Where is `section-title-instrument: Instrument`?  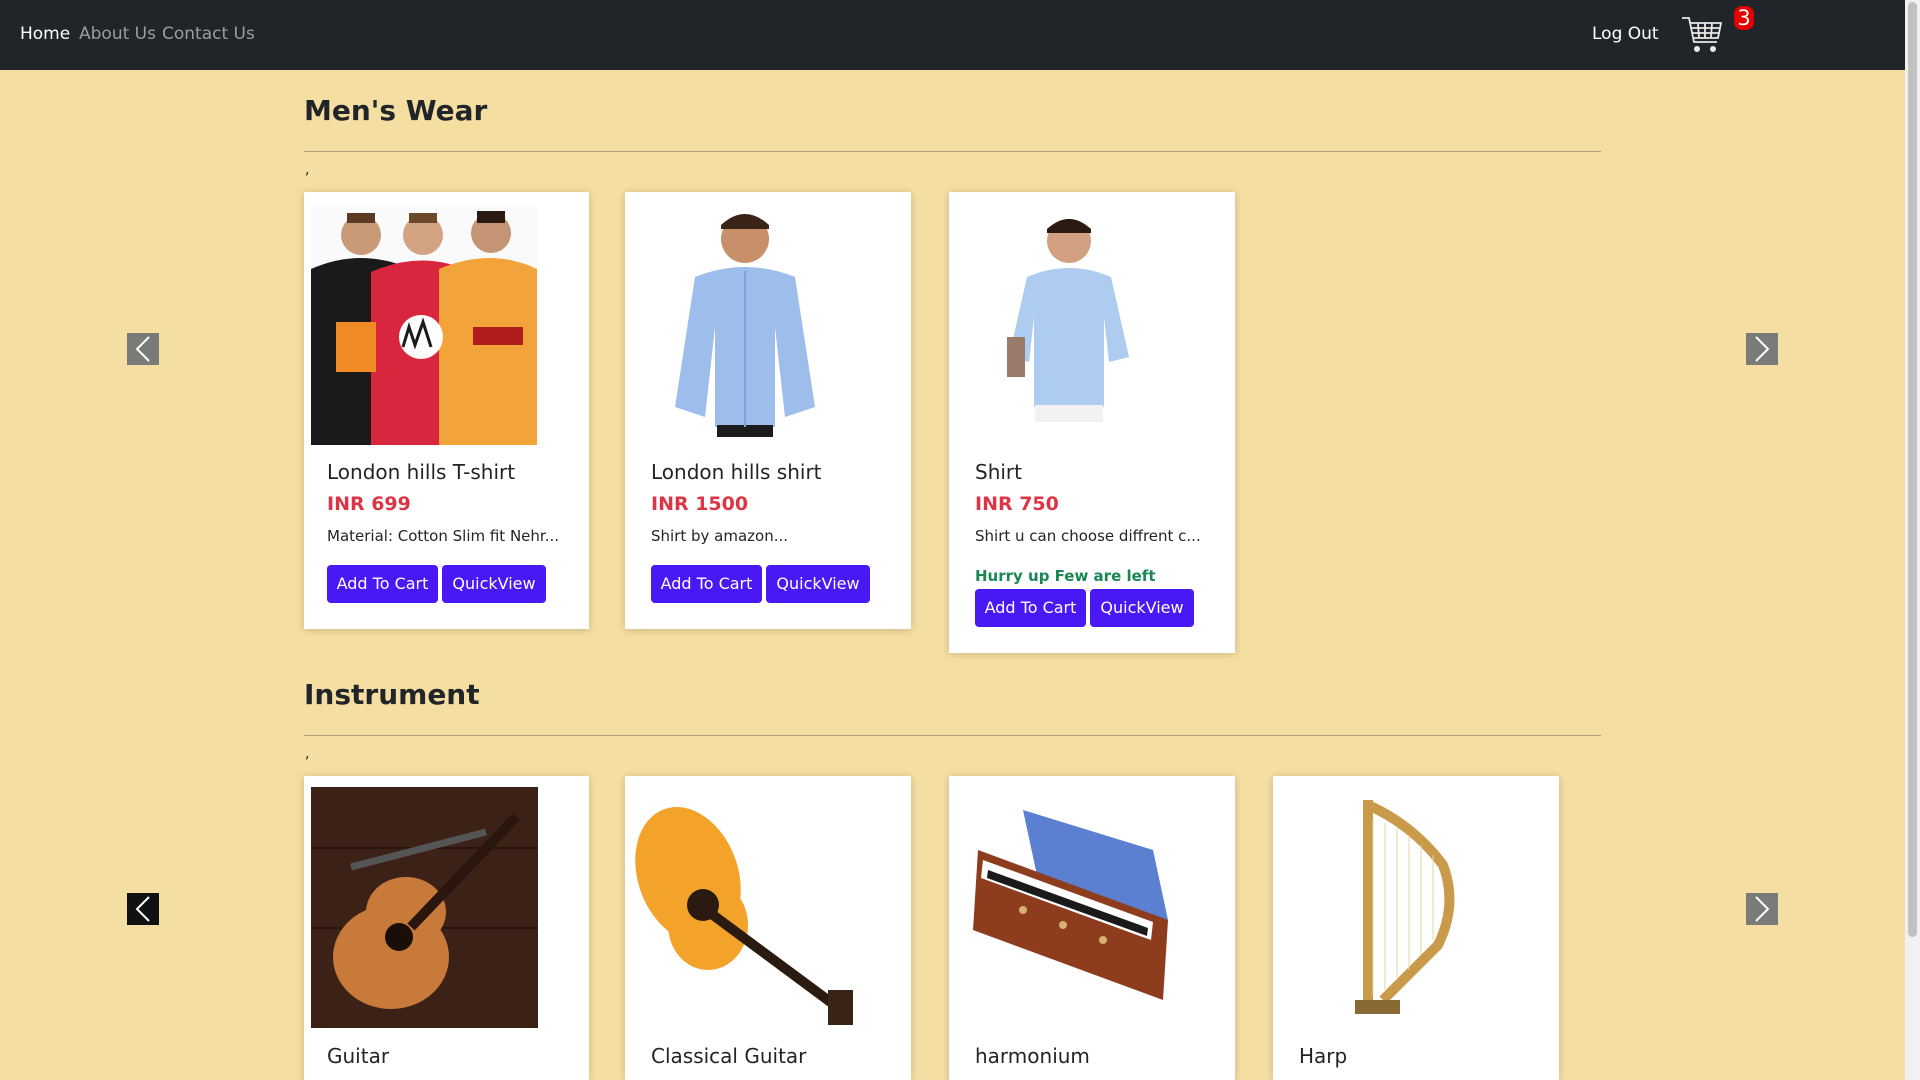 section-title-instrument: Instrument is located at coordinates (392, 694).